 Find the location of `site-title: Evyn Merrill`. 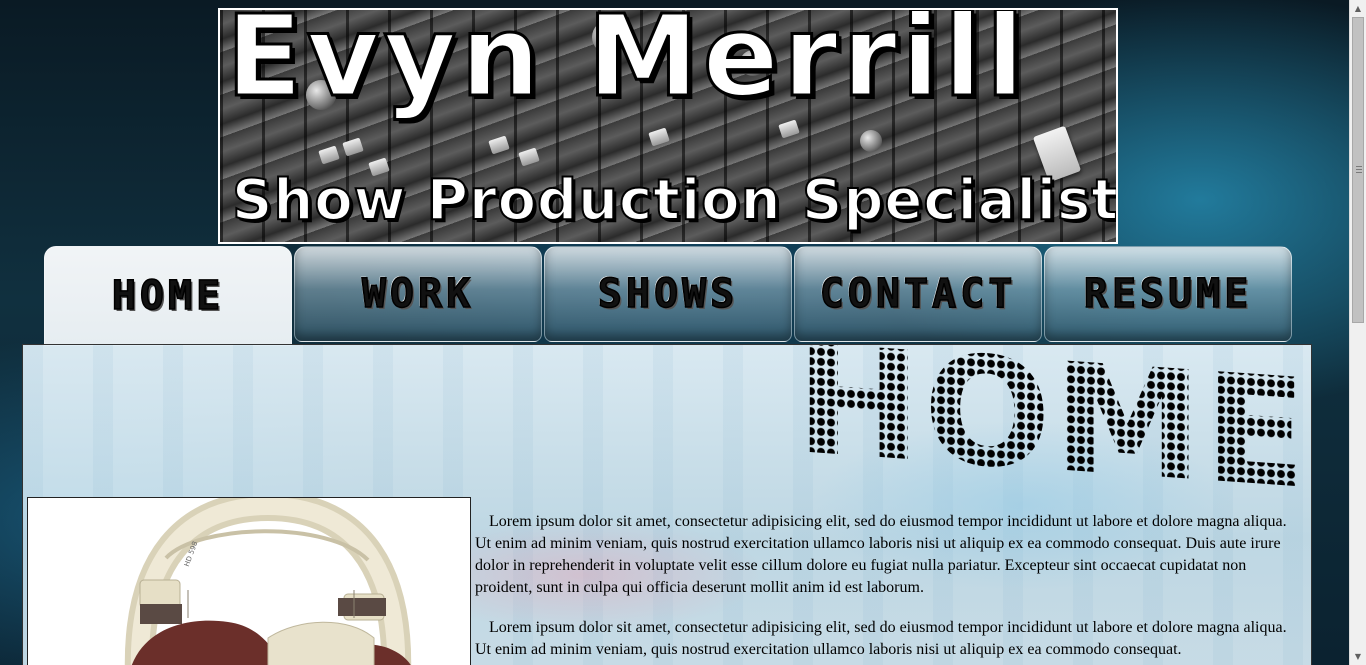

site-title: Evyn Merrill is located at coordinates (626, 66).